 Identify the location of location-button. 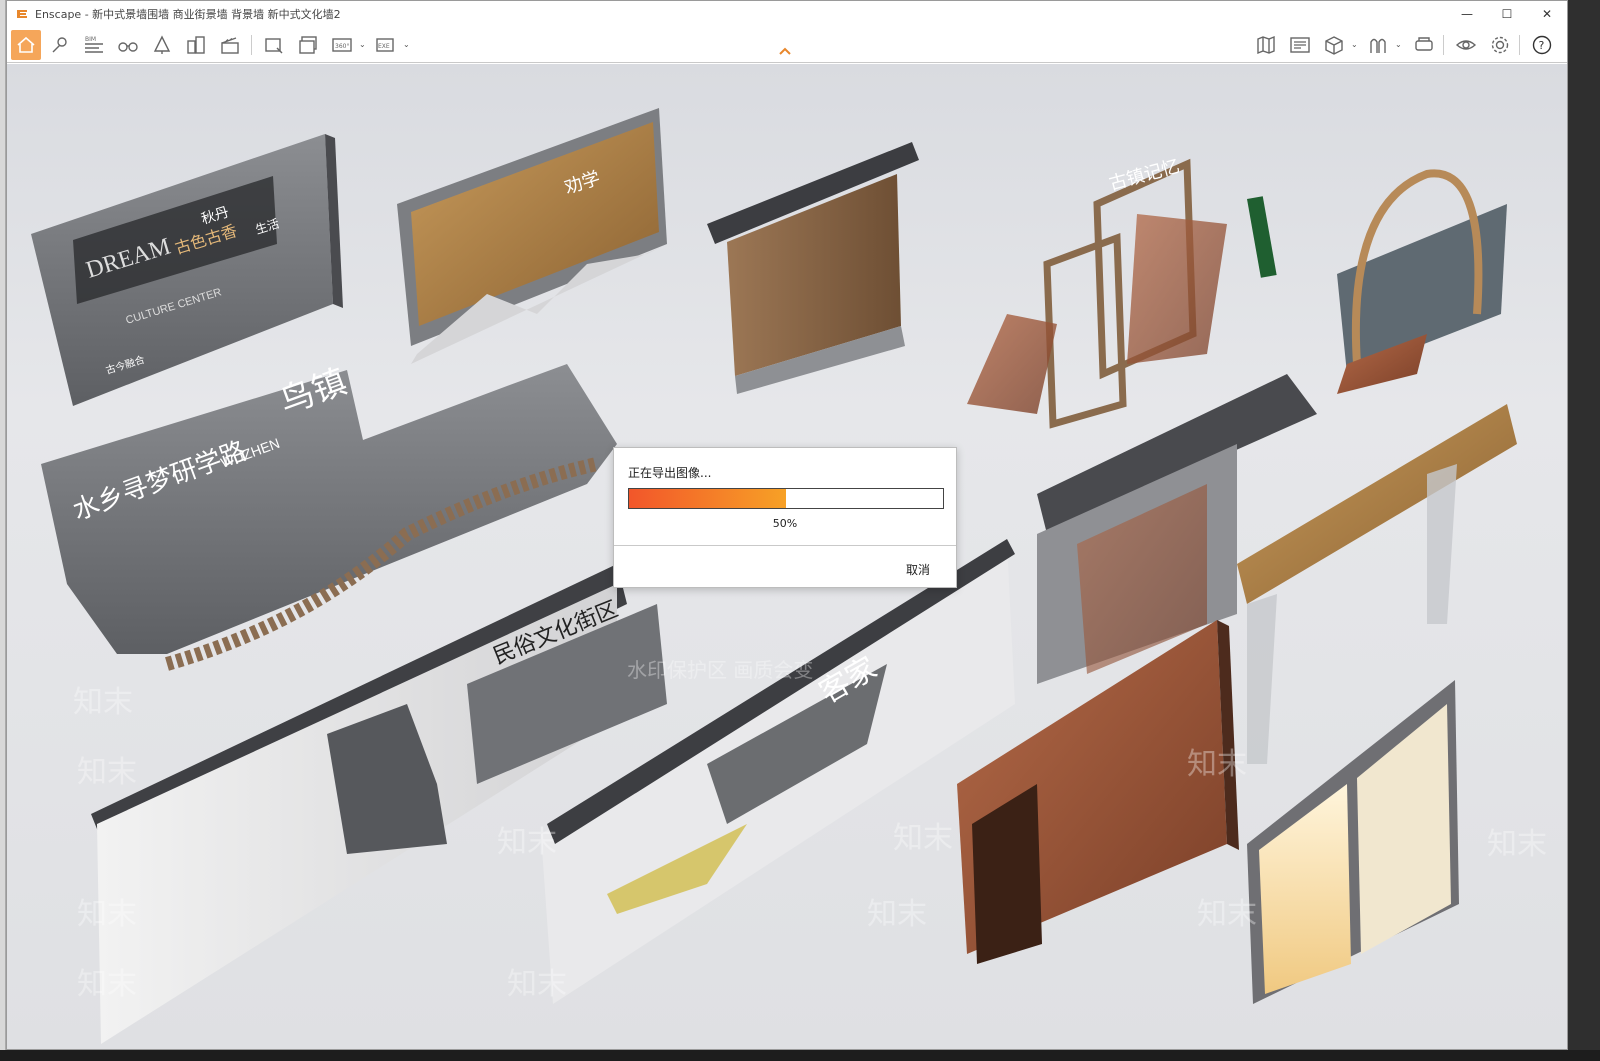
(60, 45).